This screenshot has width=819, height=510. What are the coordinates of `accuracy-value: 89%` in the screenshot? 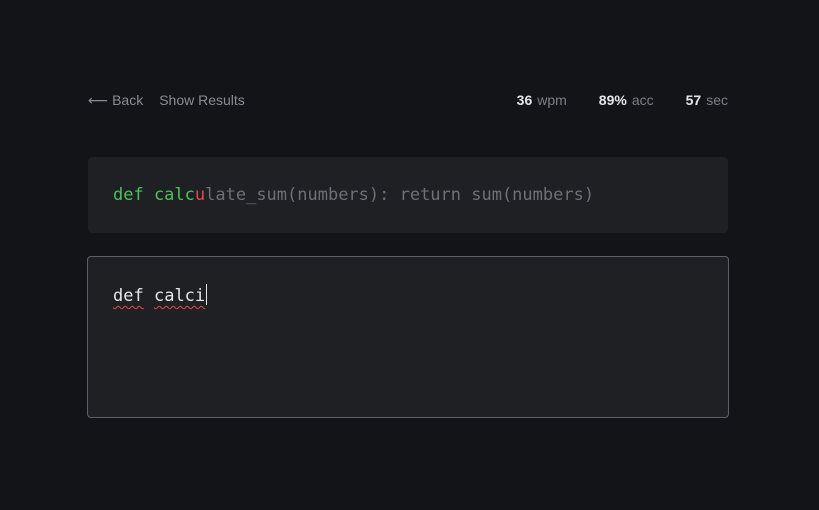 It's located at (612, 100).